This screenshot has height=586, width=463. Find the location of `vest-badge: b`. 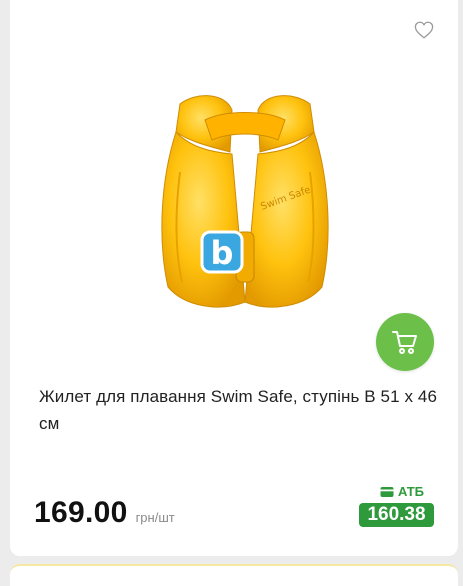

vest-badge: b is located at coordinates (222, 253).